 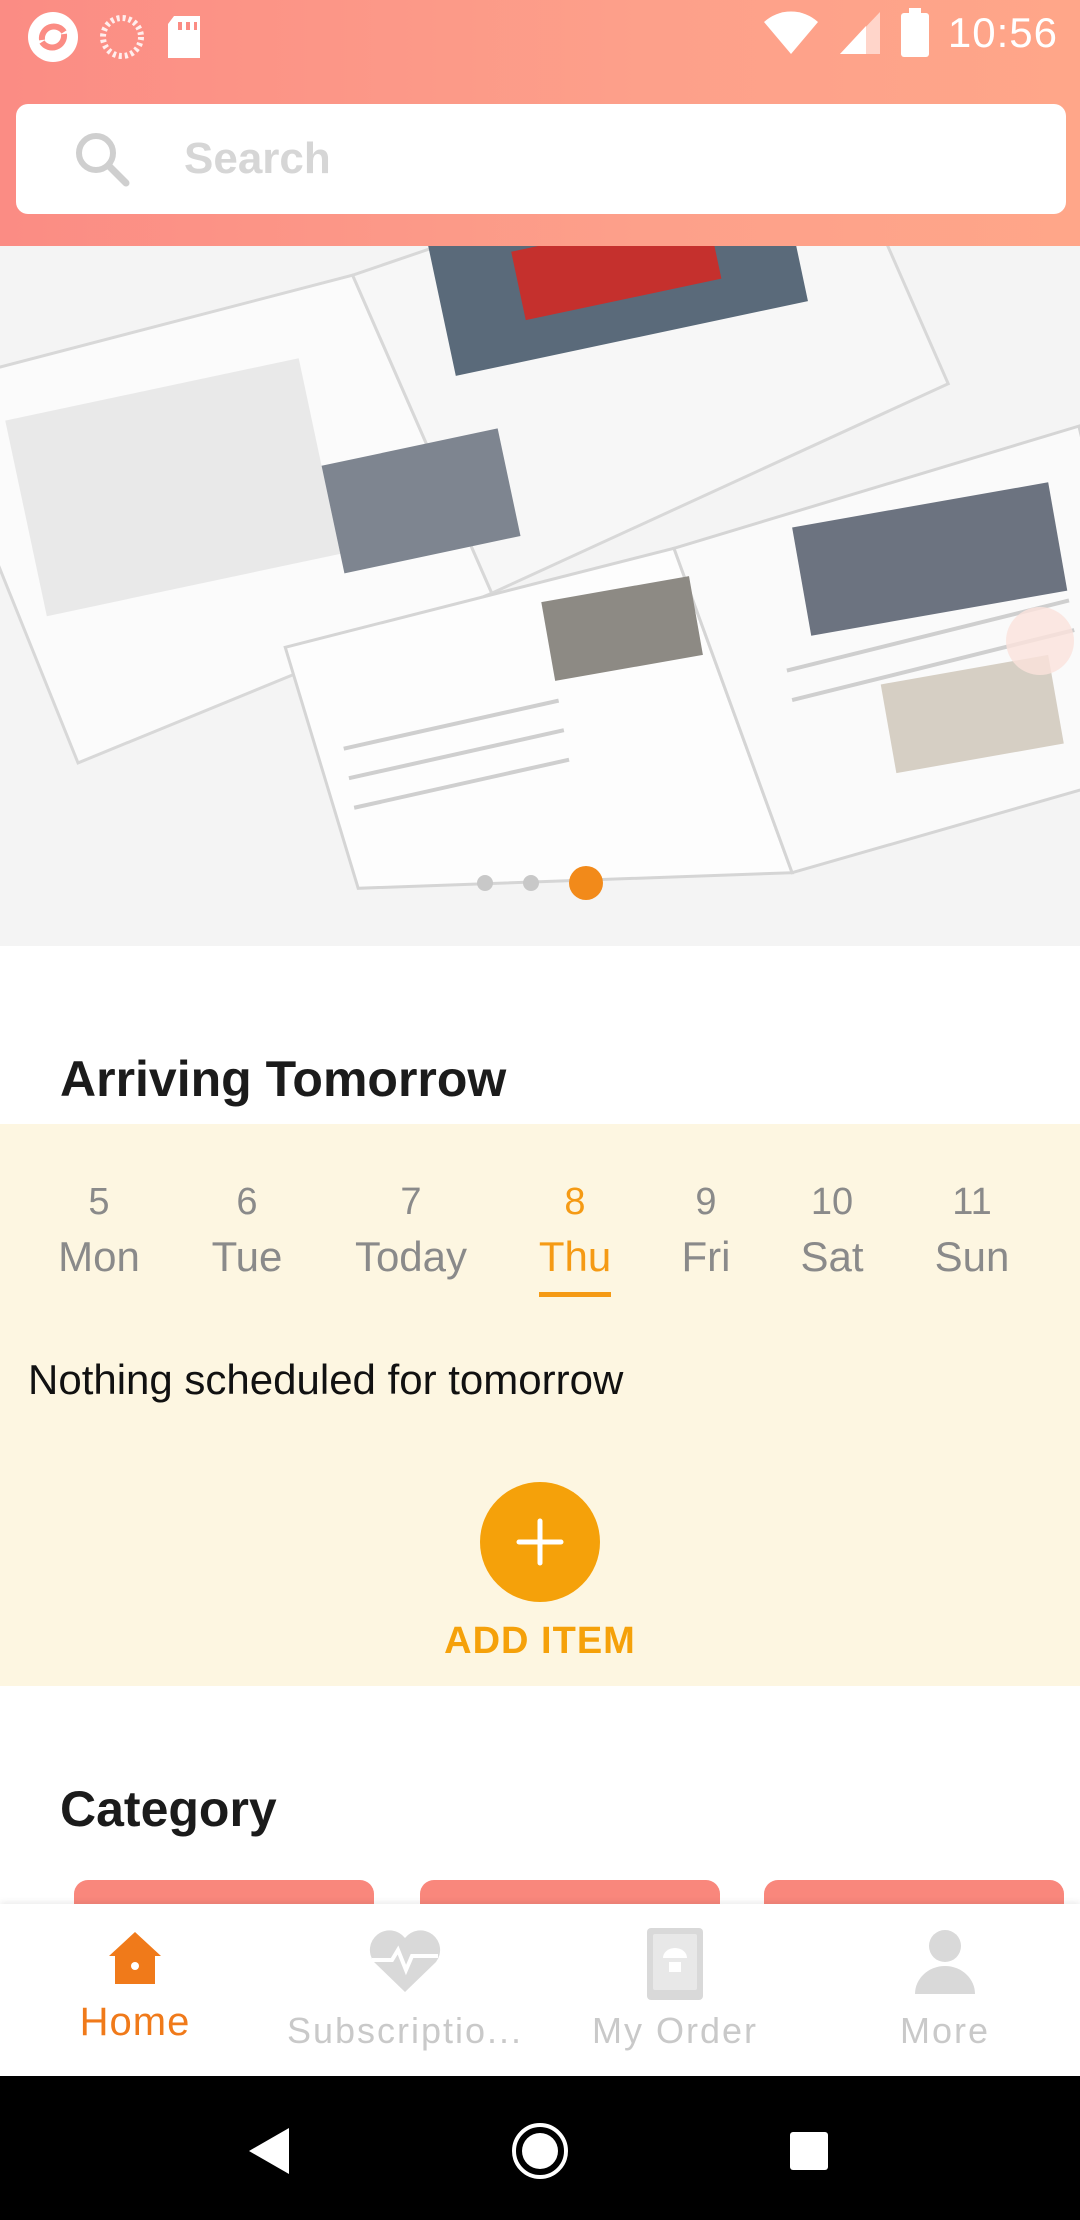 I want to click on search-bar, so click(x=541, y=159).